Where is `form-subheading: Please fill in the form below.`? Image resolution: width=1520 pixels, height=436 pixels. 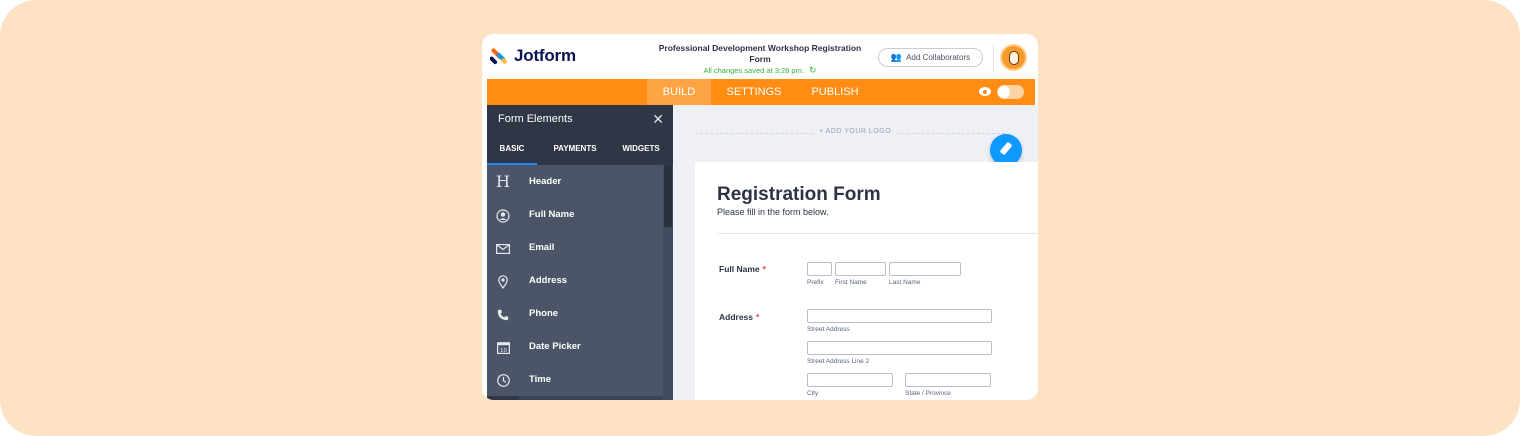 form-subheading: Please fill in the form below. is located at coordinates (773, 212).